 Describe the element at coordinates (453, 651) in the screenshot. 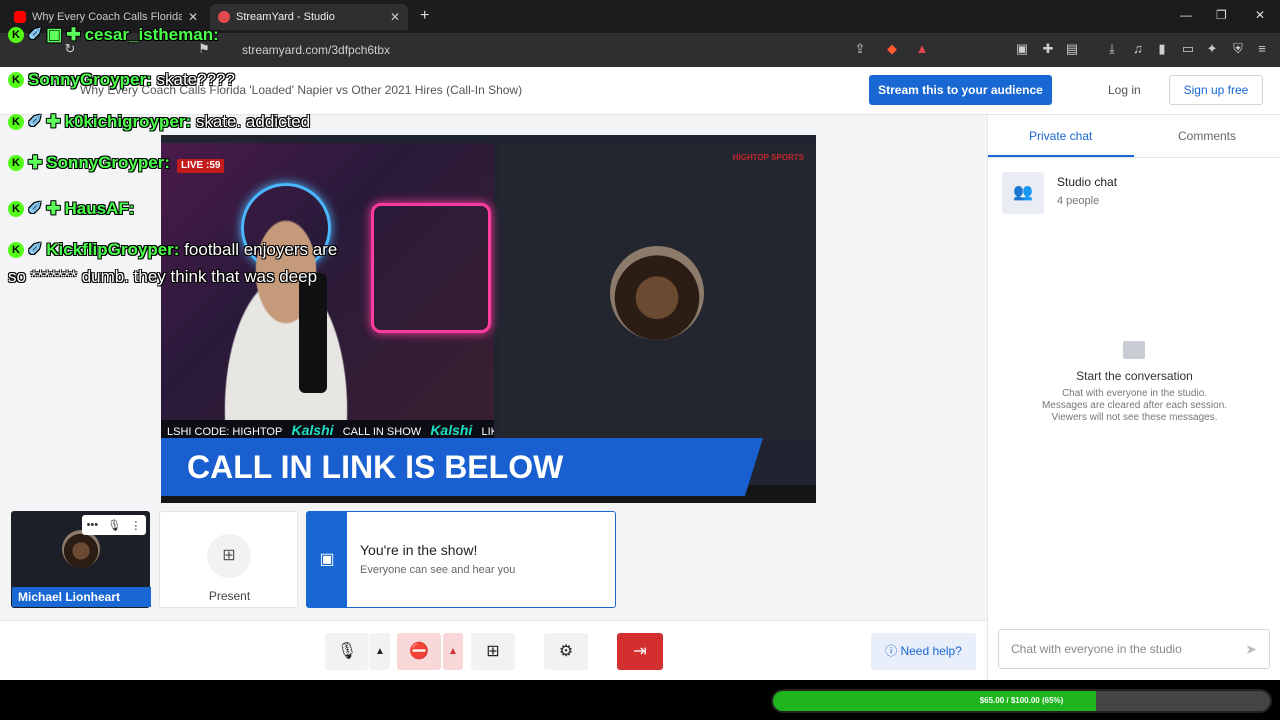

I see `camera-options-chevron-icon: ▲` at that location.